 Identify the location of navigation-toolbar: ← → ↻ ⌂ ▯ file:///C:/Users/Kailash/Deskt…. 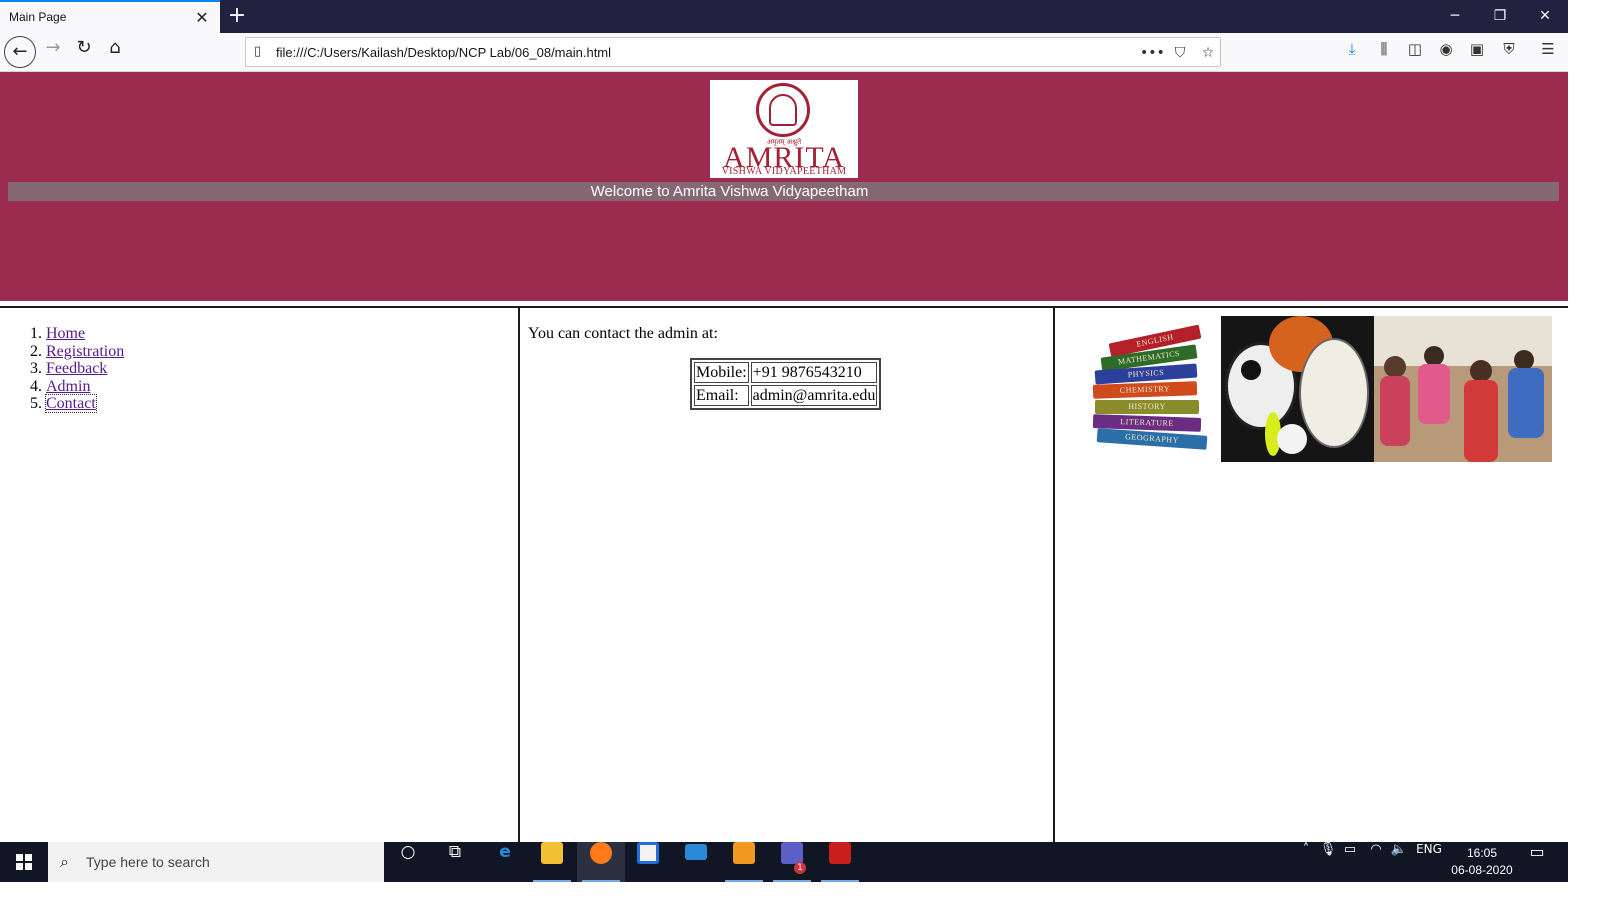
(784, 52).